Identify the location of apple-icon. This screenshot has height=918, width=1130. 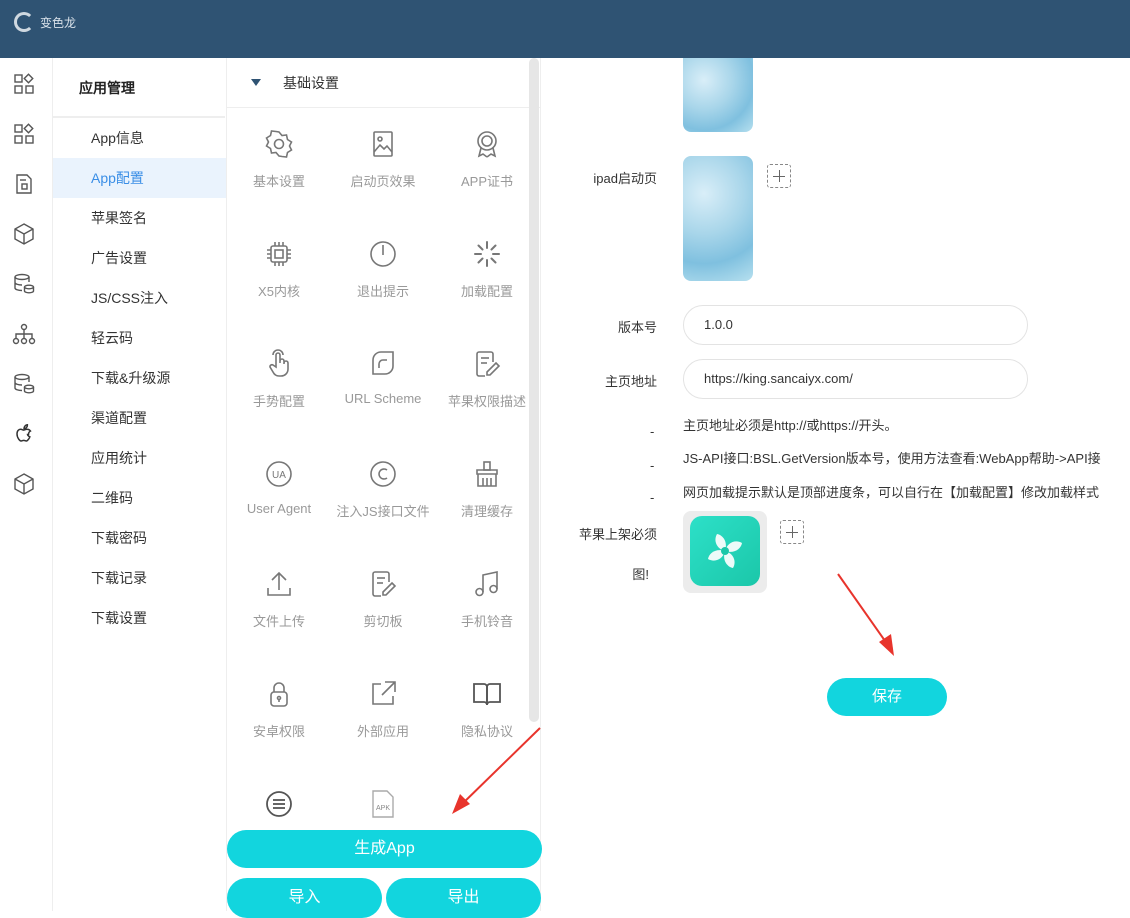
(24, 434).